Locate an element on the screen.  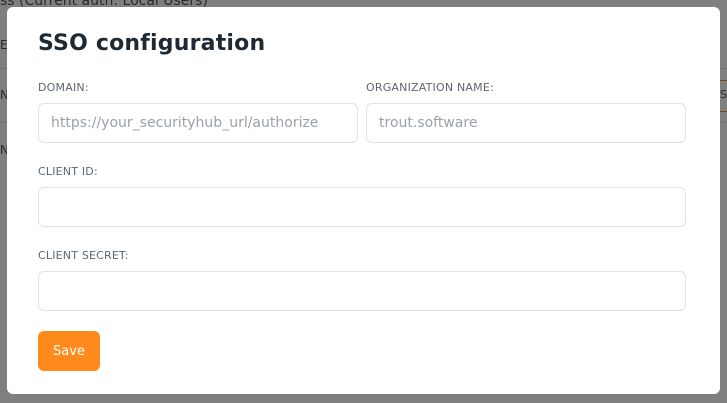
client-id-label: CLIENT ID: is located at coordinates (68, 171).